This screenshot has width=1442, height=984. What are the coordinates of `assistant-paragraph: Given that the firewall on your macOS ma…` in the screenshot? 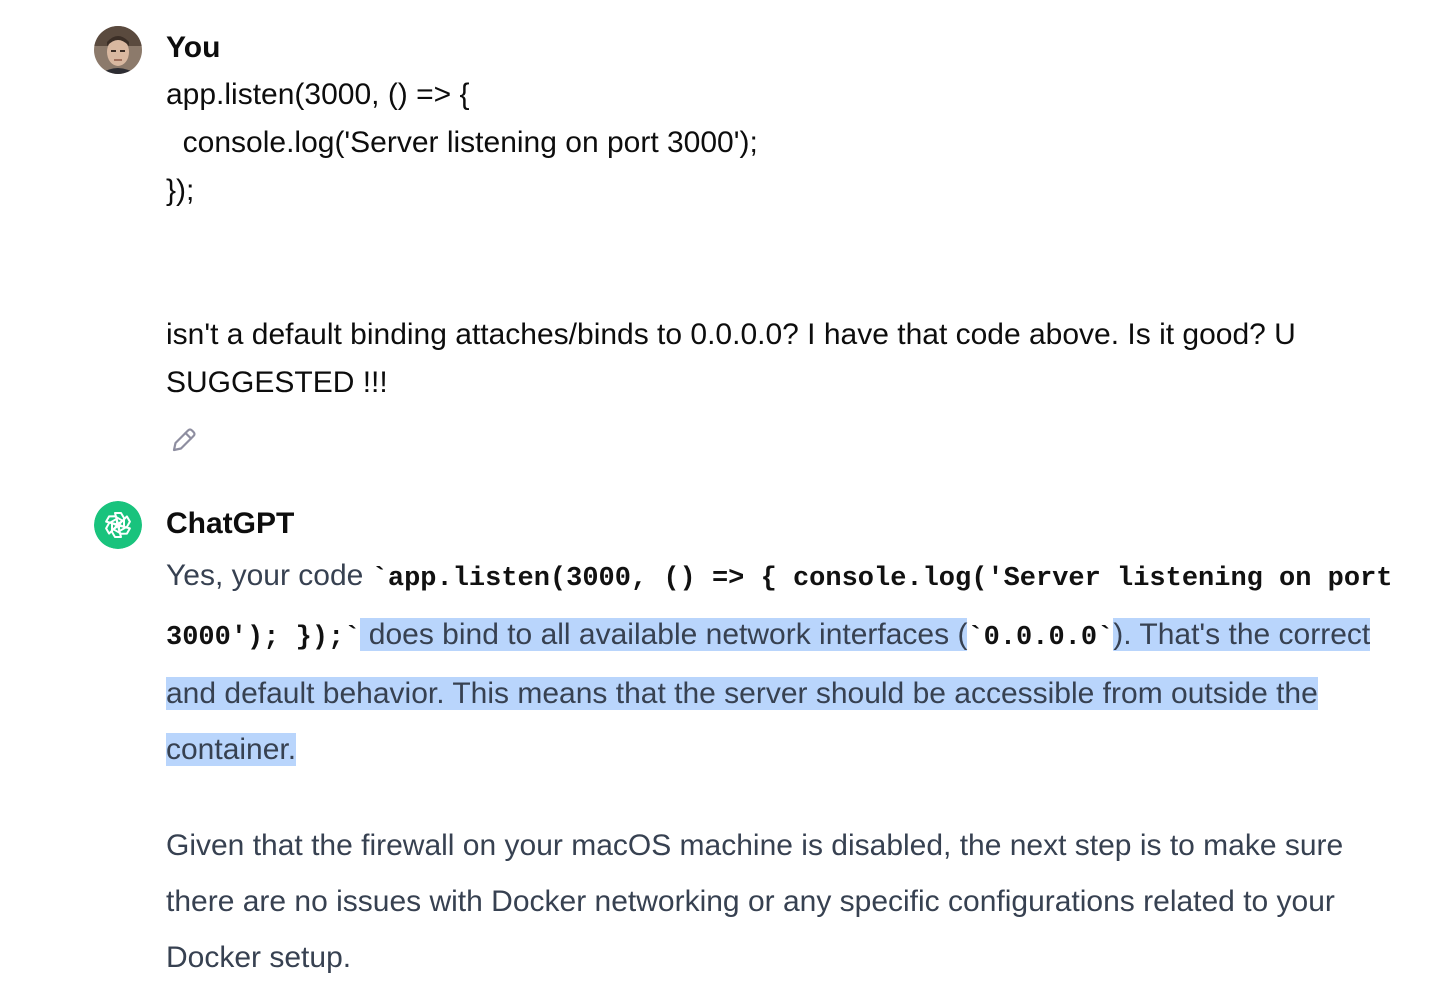 It's located at (755, 901).